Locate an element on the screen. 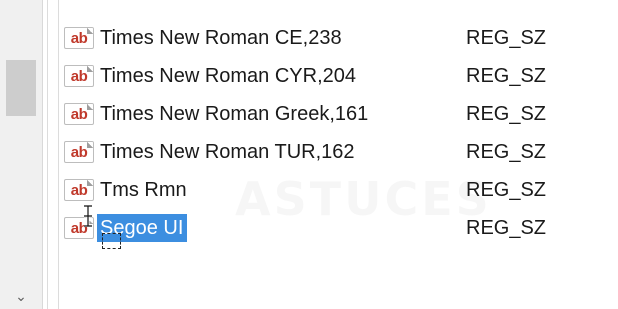 Image resolution: width=618 pixels, height=309 pixels. value-row: ab Times New Roman TUR,162 REG_SZ is located at coordinates (334, 153).